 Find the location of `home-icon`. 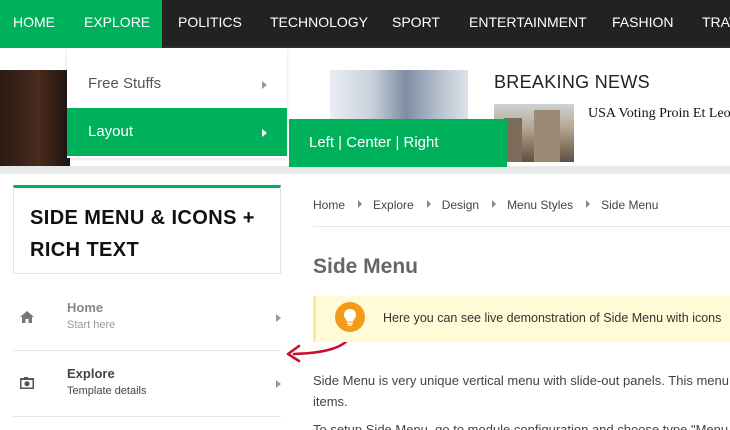

home-icon is located at coordinates (27, 317).